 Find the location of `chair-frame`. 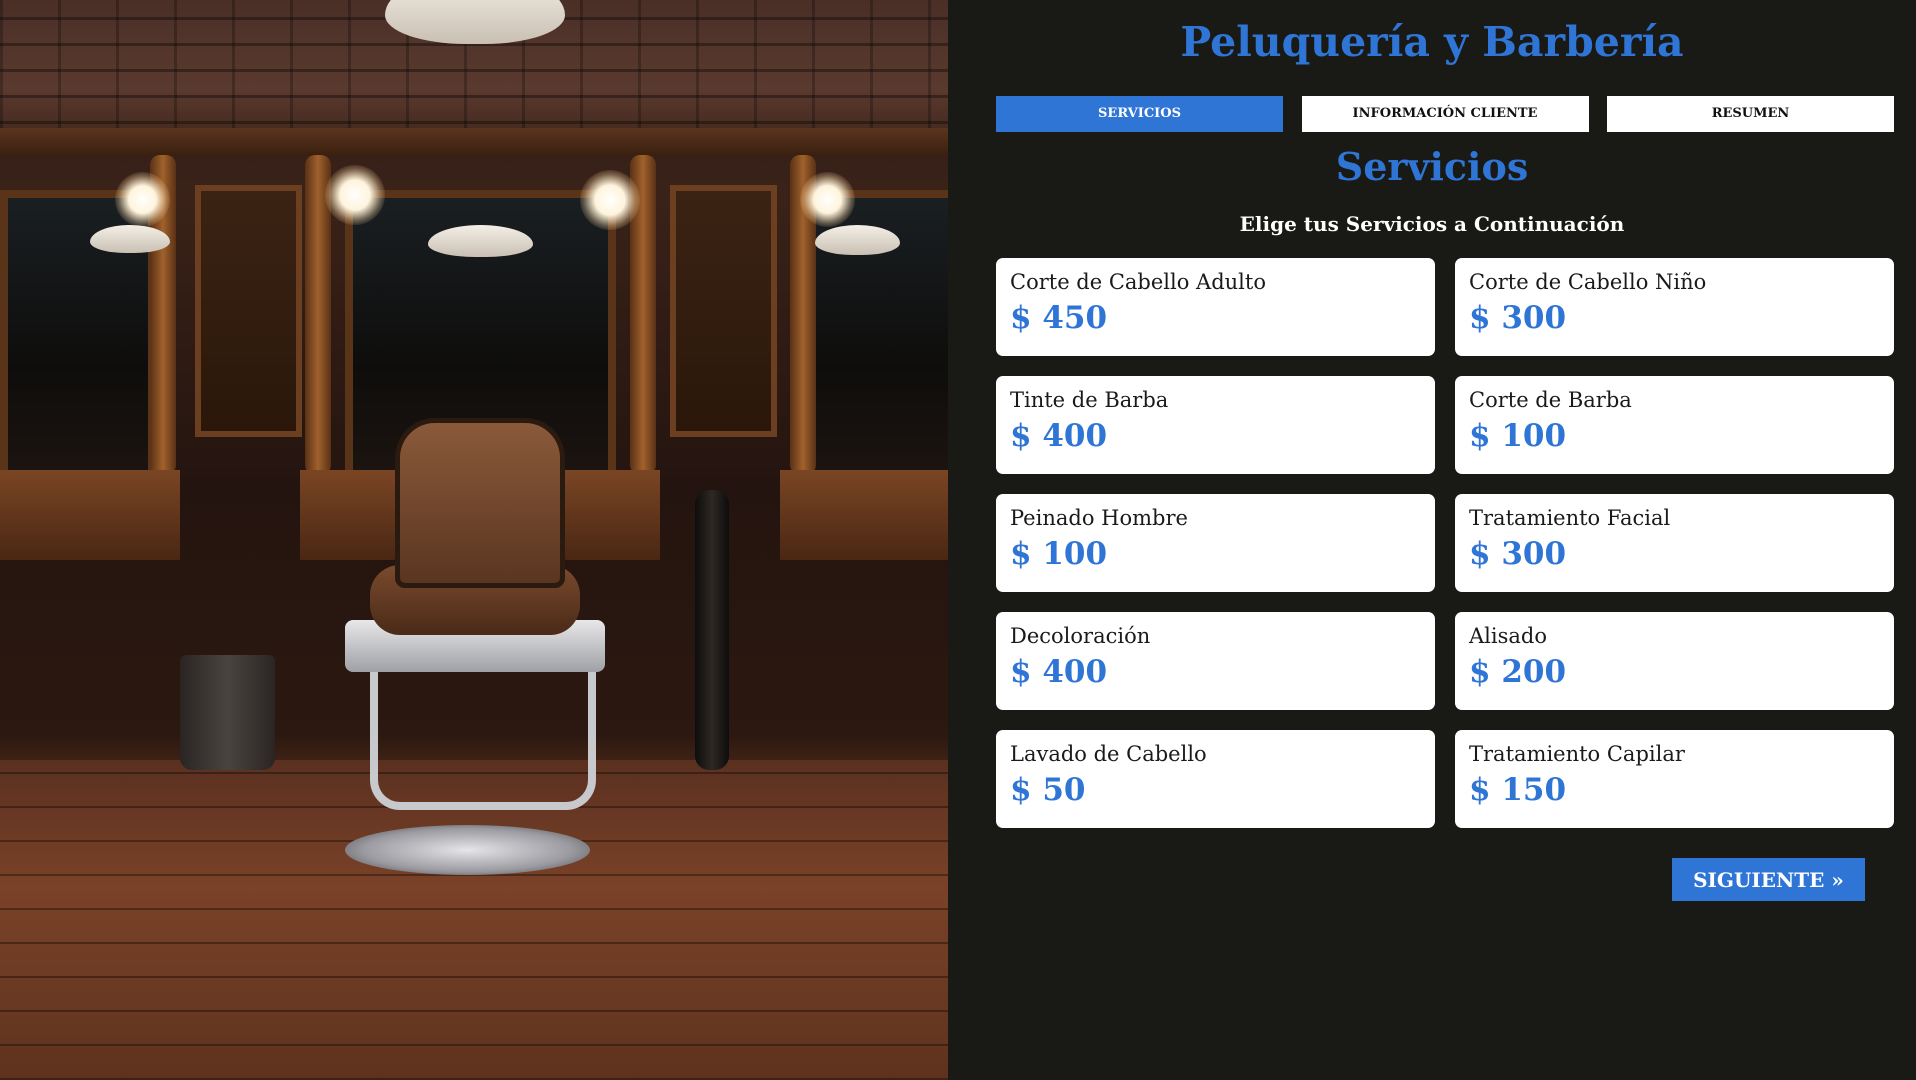

chair-frame is located at coordinates (483, 741).